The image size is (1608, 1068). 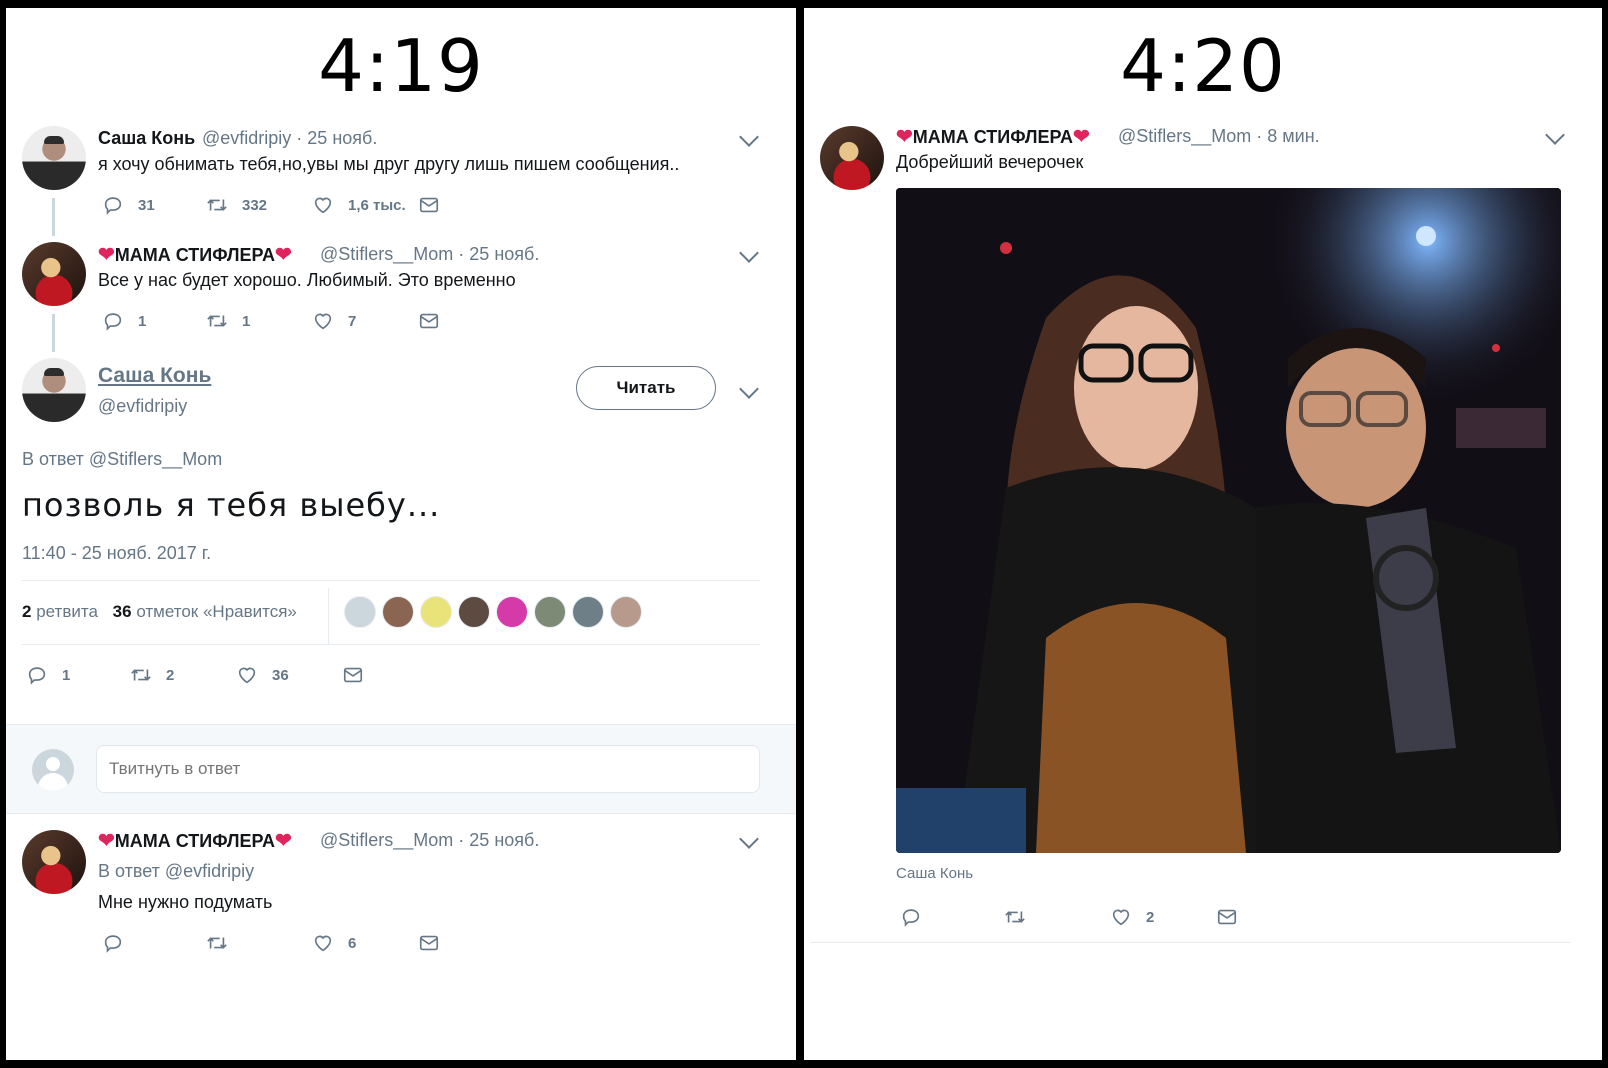 What do you see at coordinates (67, 611) in the screenshot?
I see `retweet-stat-label: ретвита` at bounding box center [67, 611].